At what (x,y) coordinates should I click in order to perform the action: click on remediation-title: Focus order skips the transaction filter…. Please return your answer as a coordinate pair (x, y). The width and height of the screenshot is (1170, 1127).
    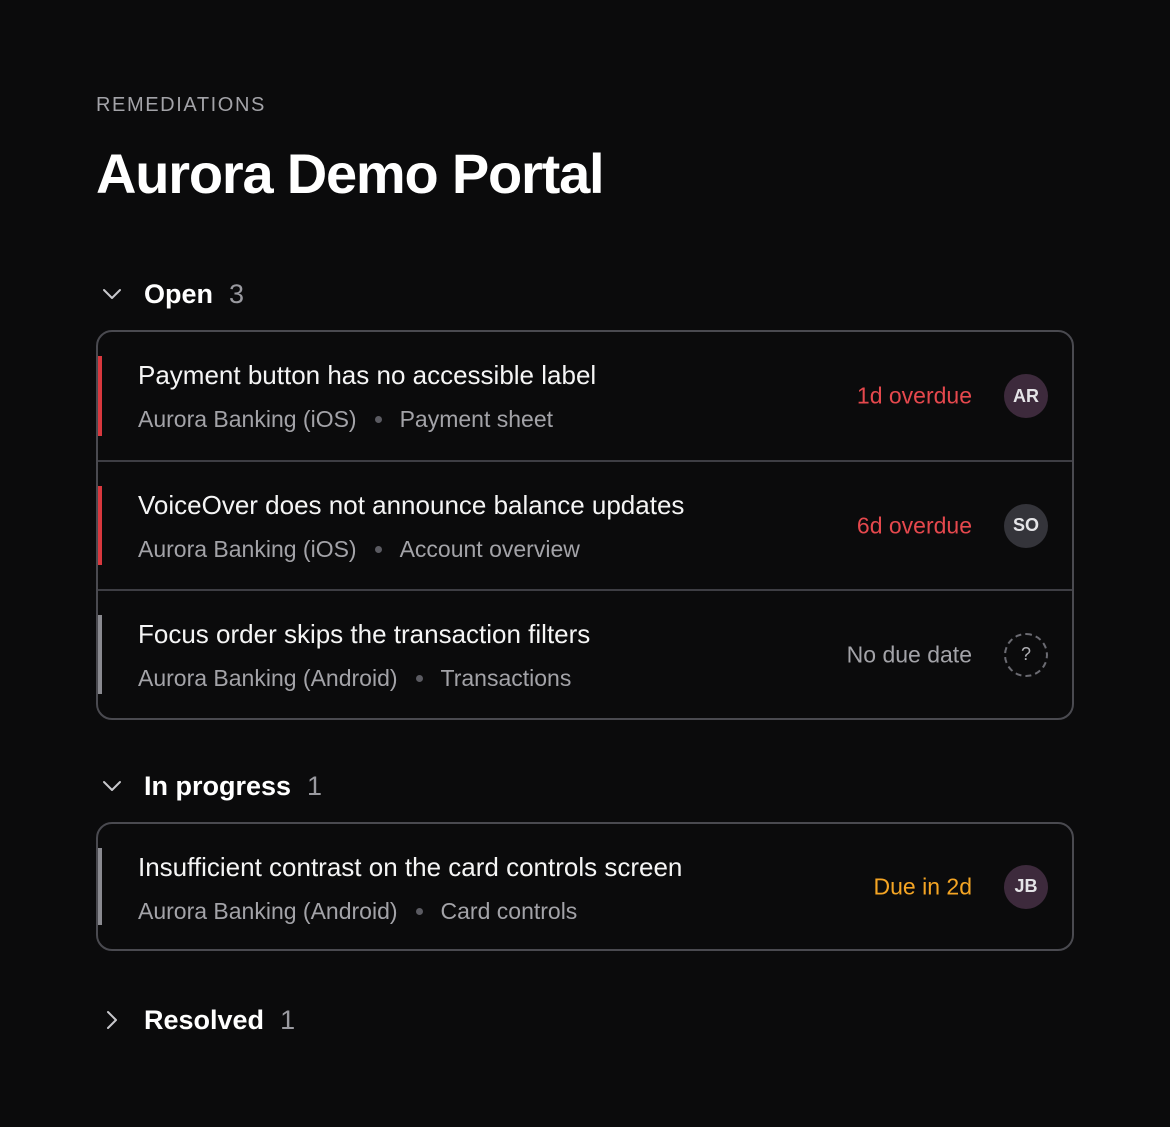
    Looking at the image, I should click on (364, 634).